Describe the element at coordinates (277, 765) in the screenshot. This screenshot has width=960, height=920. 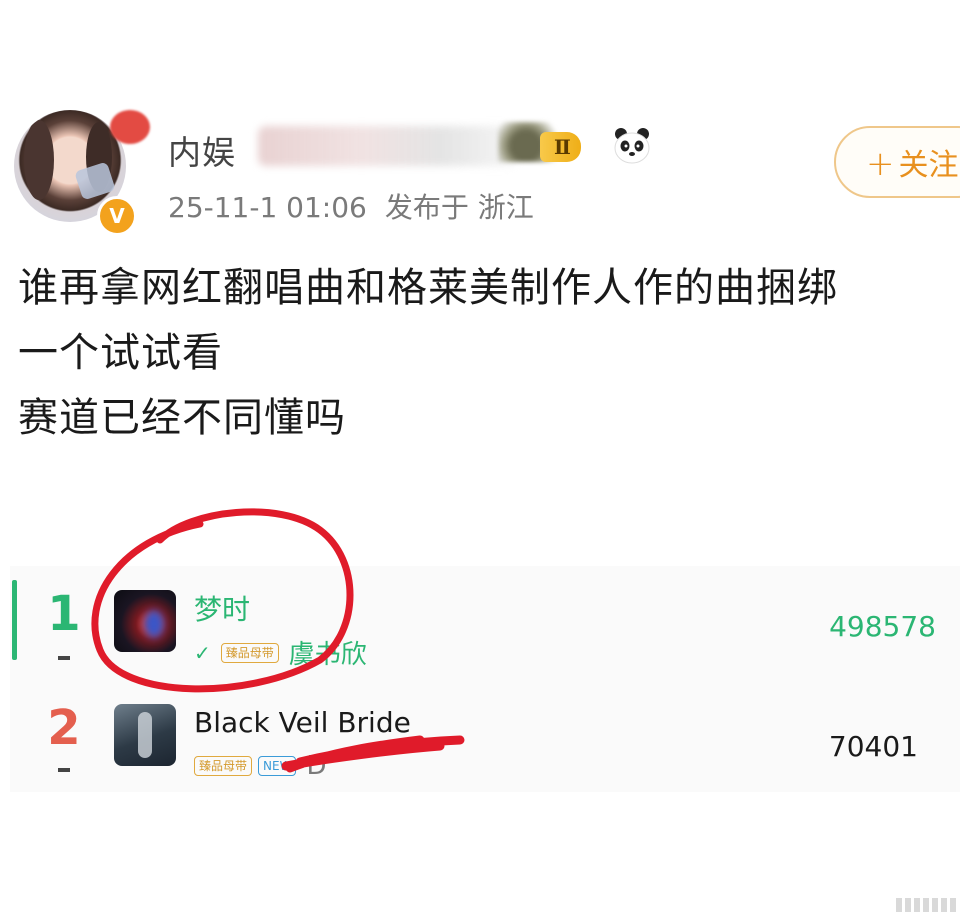
I see `new-tag: NEW` at that location.